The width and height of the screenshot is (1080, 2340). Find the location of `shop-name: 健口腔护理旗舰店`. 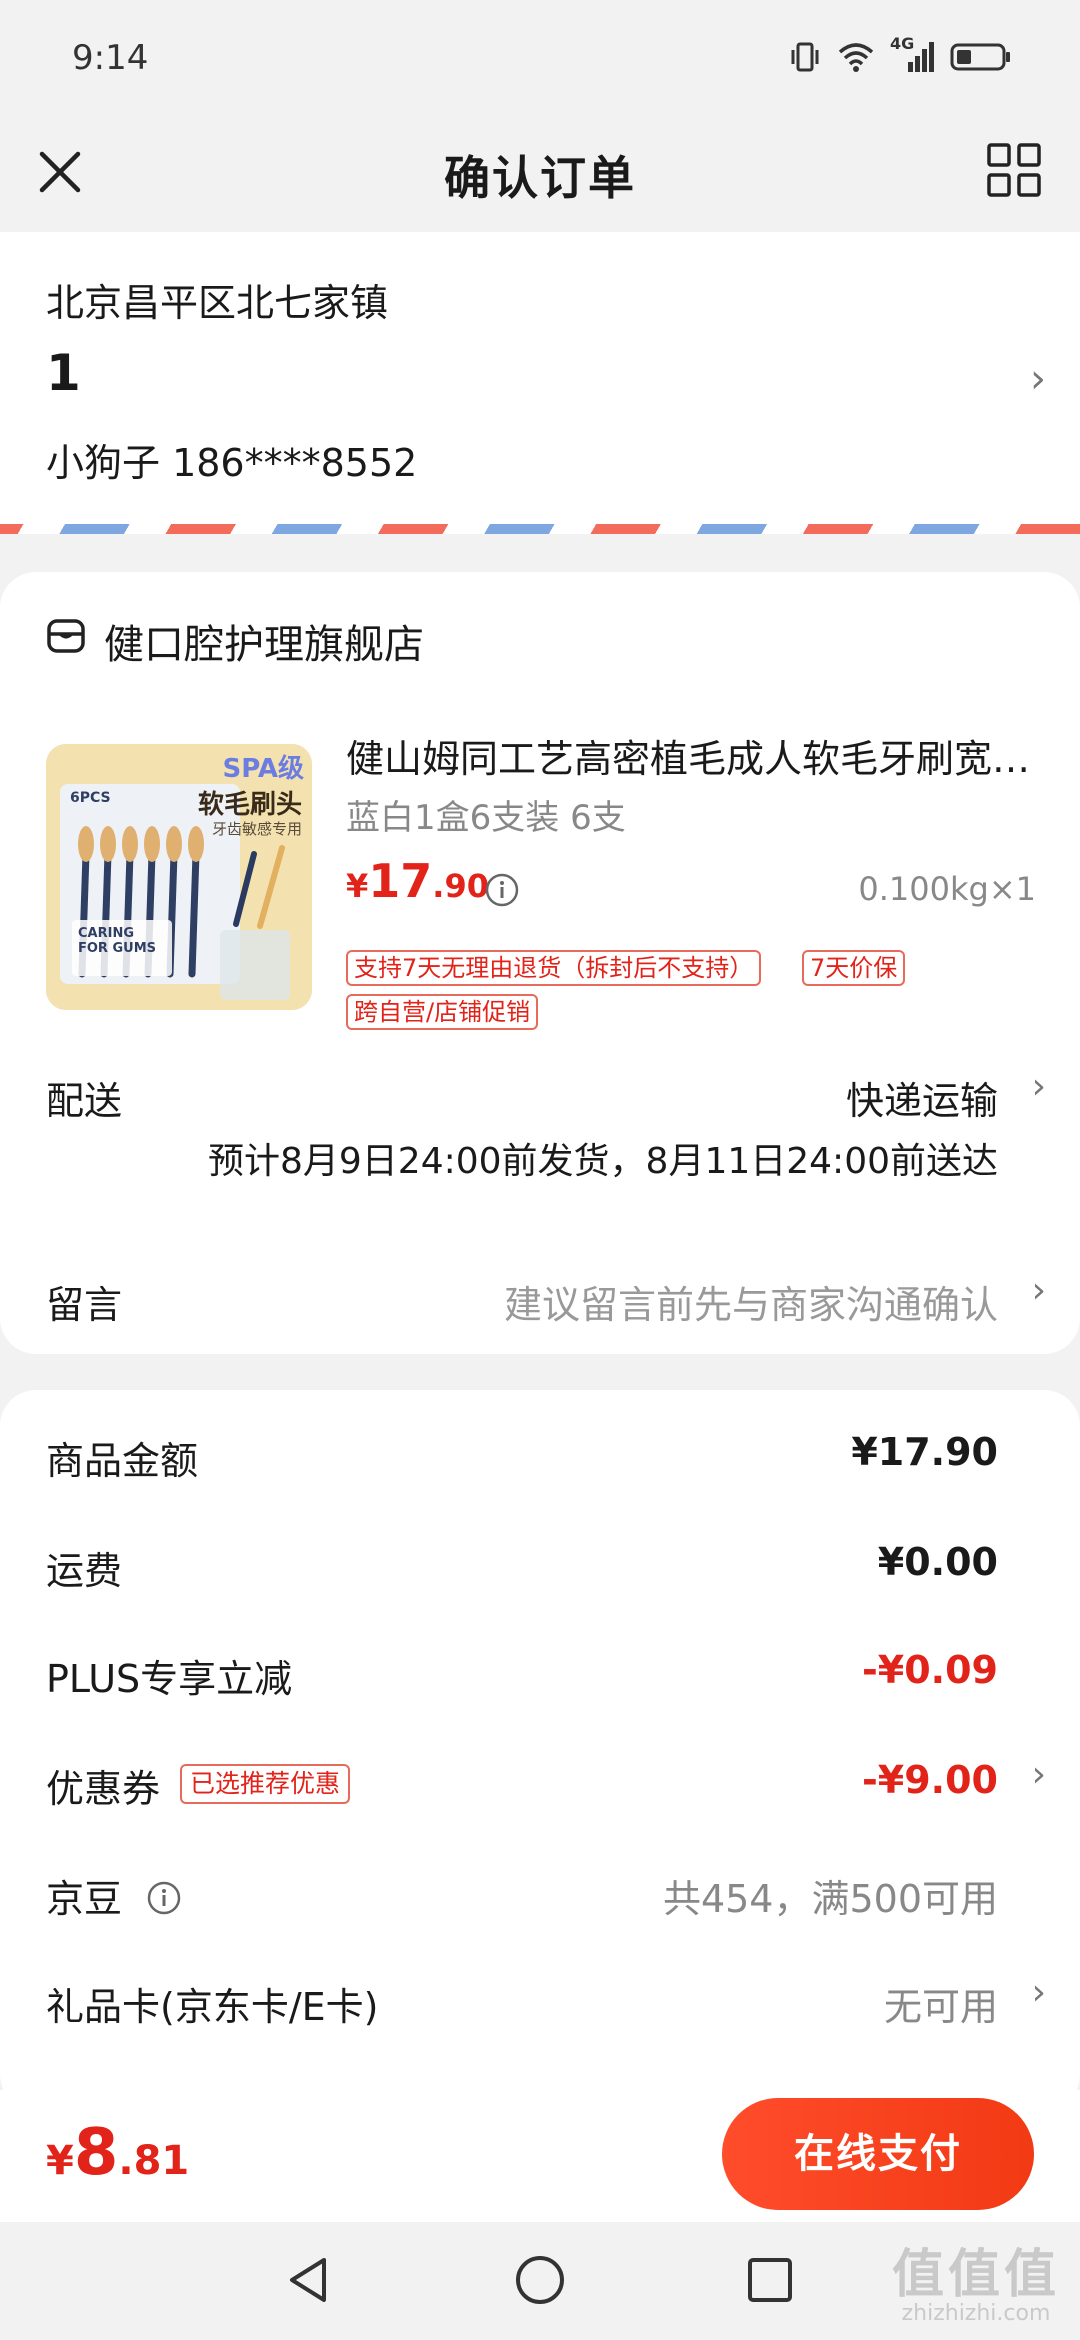

shop-name: 健口腔护理旗舰店 is located at coordinates (264, 641).